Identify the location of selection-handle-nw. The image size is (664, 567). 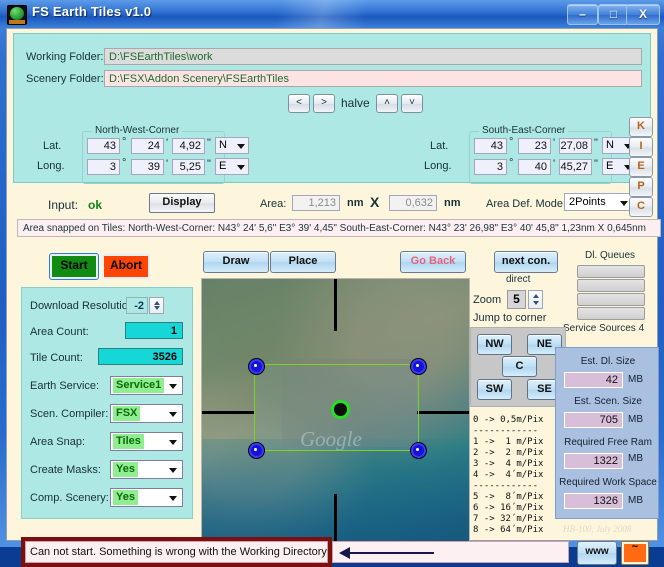
(256, 366).